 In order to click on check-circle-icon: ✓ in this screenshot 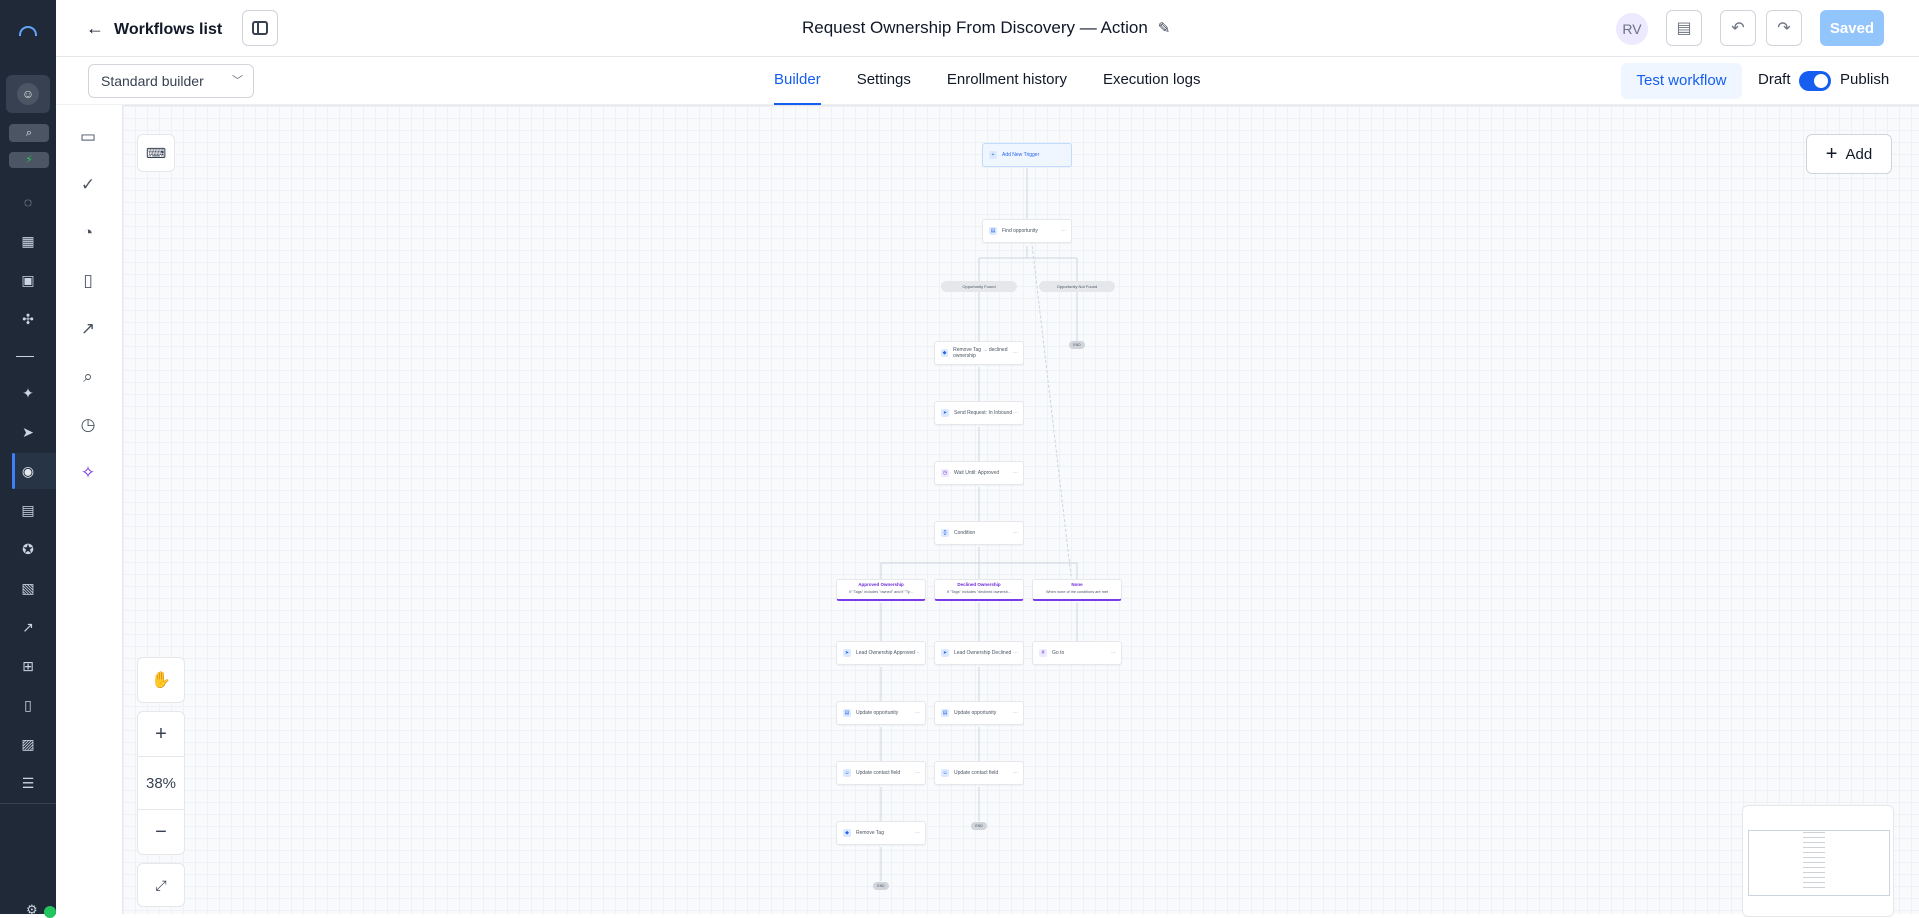, I will do `click(88, 185)`.